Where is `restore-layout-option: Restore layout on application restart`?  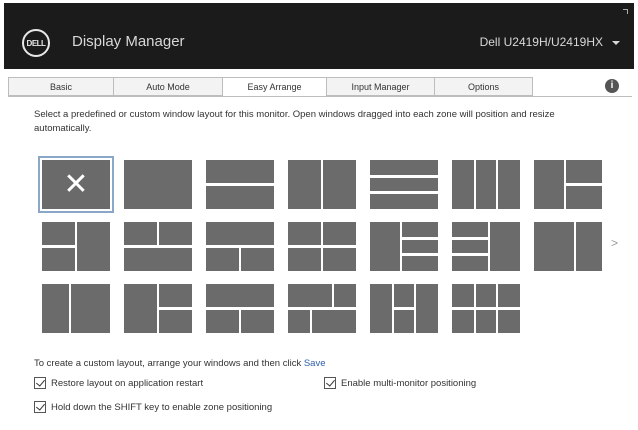 restore-layout-option: Restore layout on application restart is located at coordinates (118, 383).